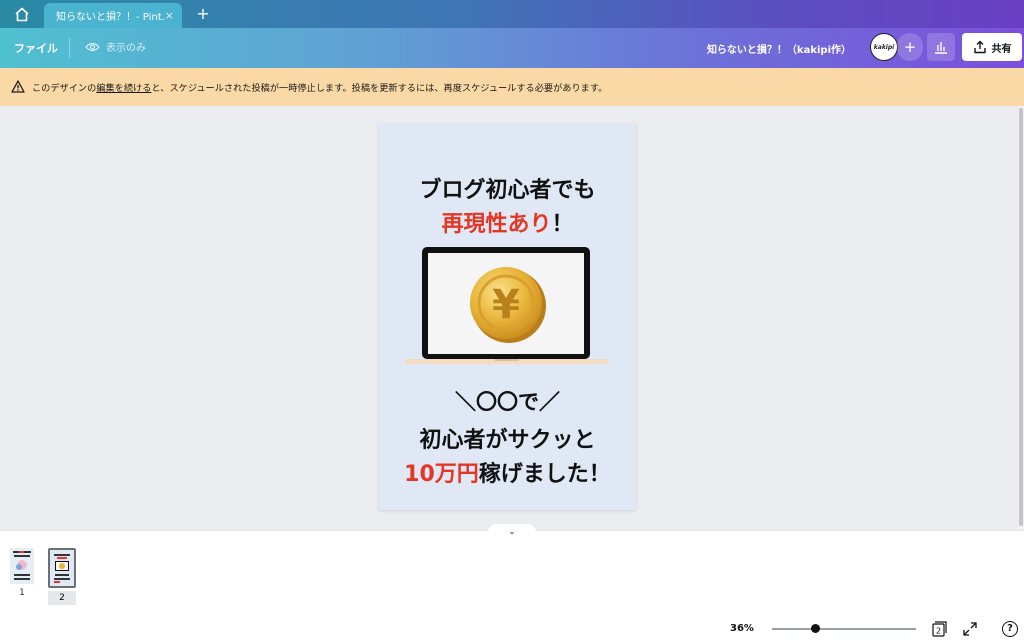 This screenshot has width=1024, height=641. What do you see at coordinates (1010, 629) in the screenshot?
I see `help-button: ?` at bounding box center [1010, 629].